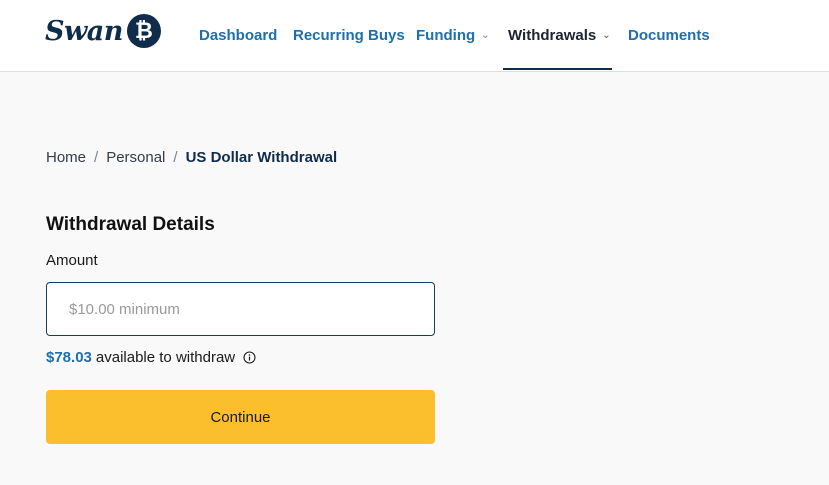  I want to click on available-amount: $78.03, so click(69, 357).